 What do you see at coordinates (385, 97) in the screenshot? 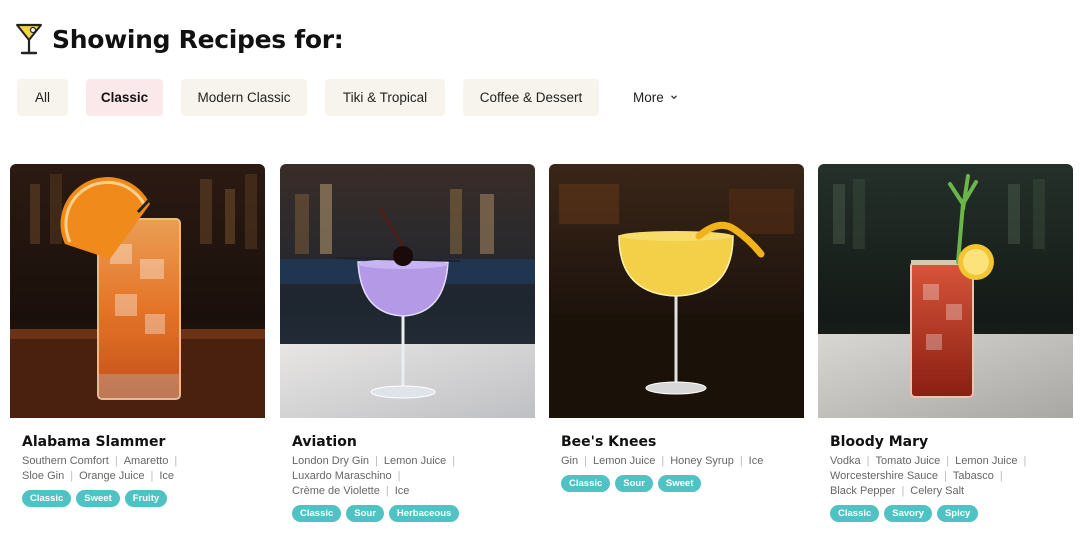
I see `filter-chip-tiki-tropical: Tiki & Tropical` at bounding box center [385, 97].